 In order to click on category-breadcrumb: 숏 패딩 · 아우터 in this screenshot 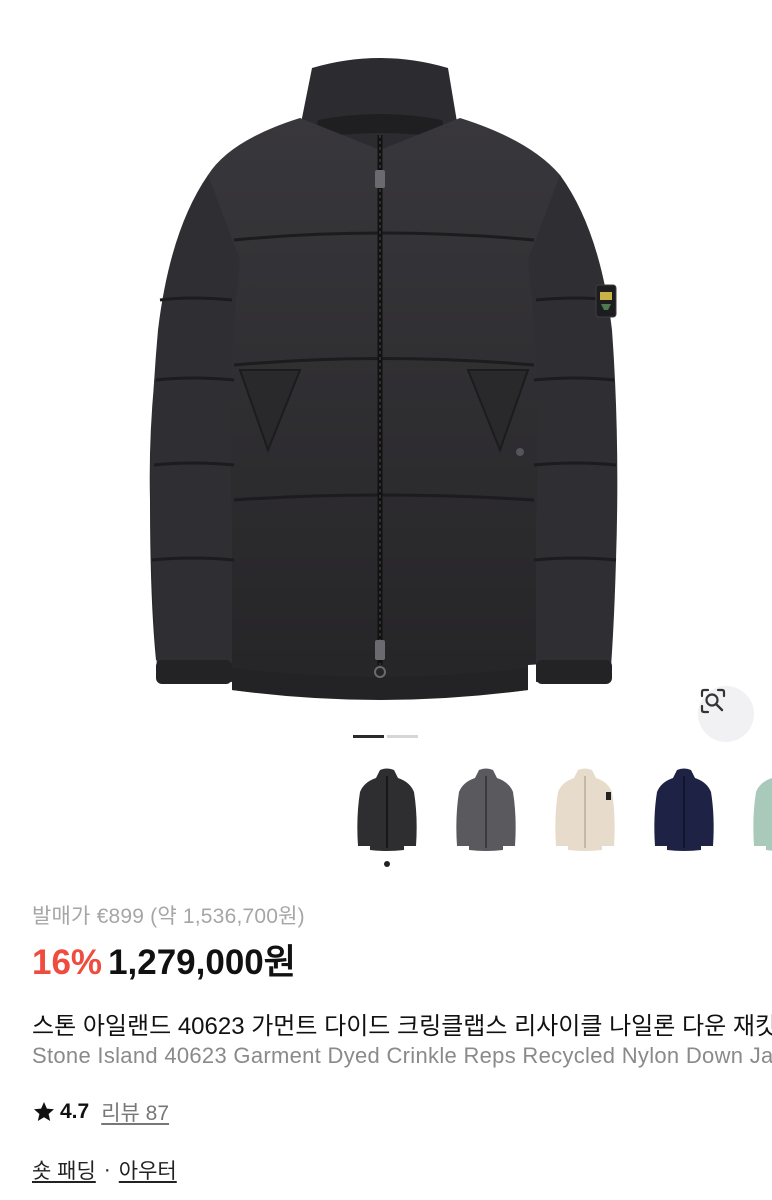, I will do `click(104, 1170)`.